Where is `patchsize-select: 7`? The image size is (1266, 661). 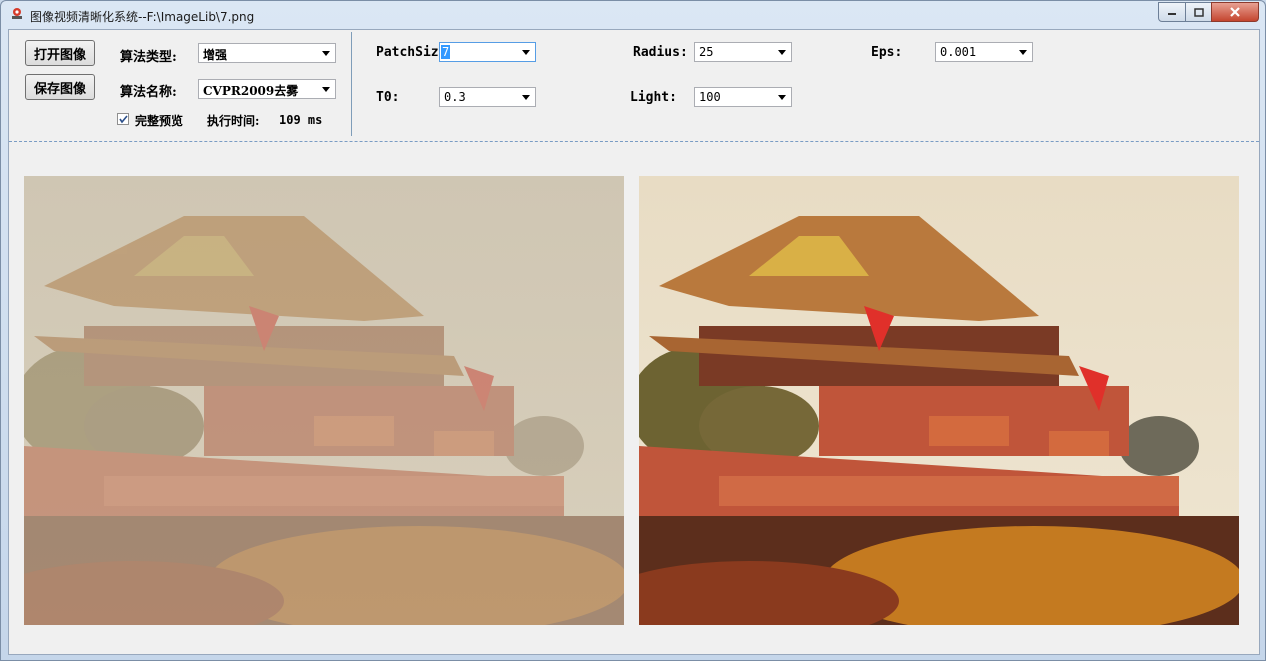
patchsize-select: 7 is located at coordinates (487, 52).